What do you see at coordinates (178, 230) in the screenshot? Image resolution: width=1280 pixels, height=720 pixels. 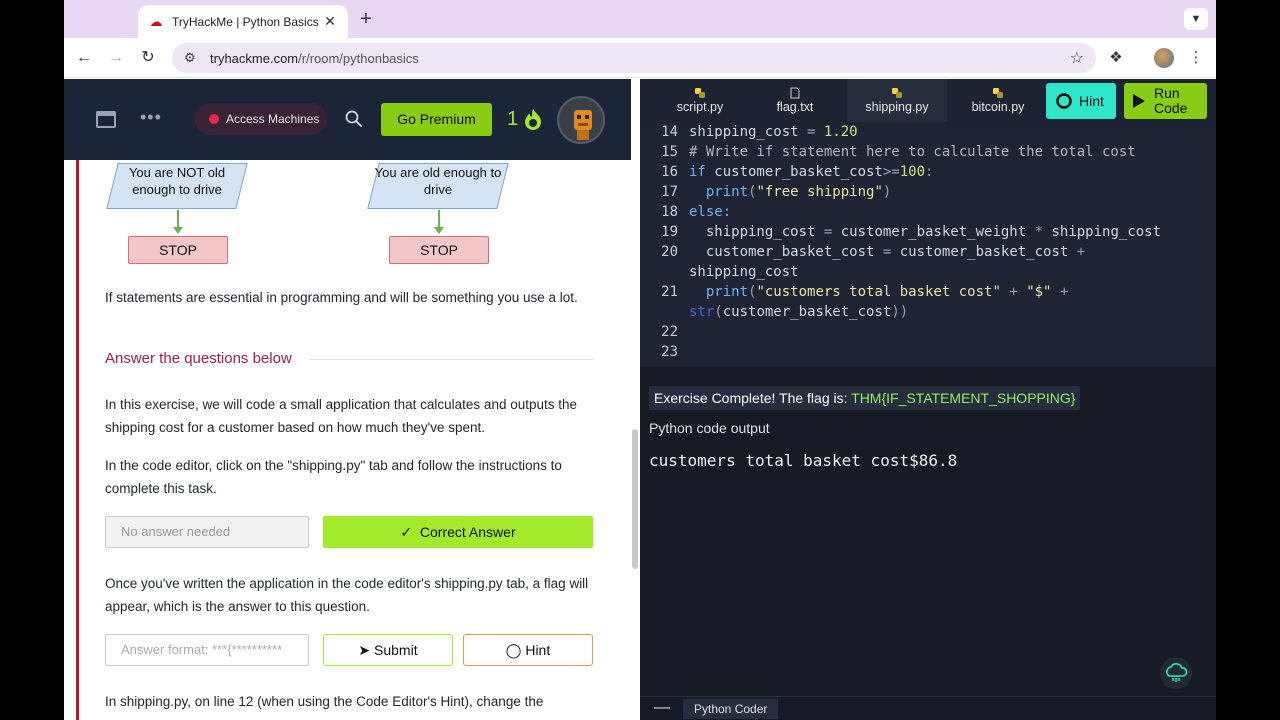 I see `flowchart-arrowhead` at bounding box center [178, 230].